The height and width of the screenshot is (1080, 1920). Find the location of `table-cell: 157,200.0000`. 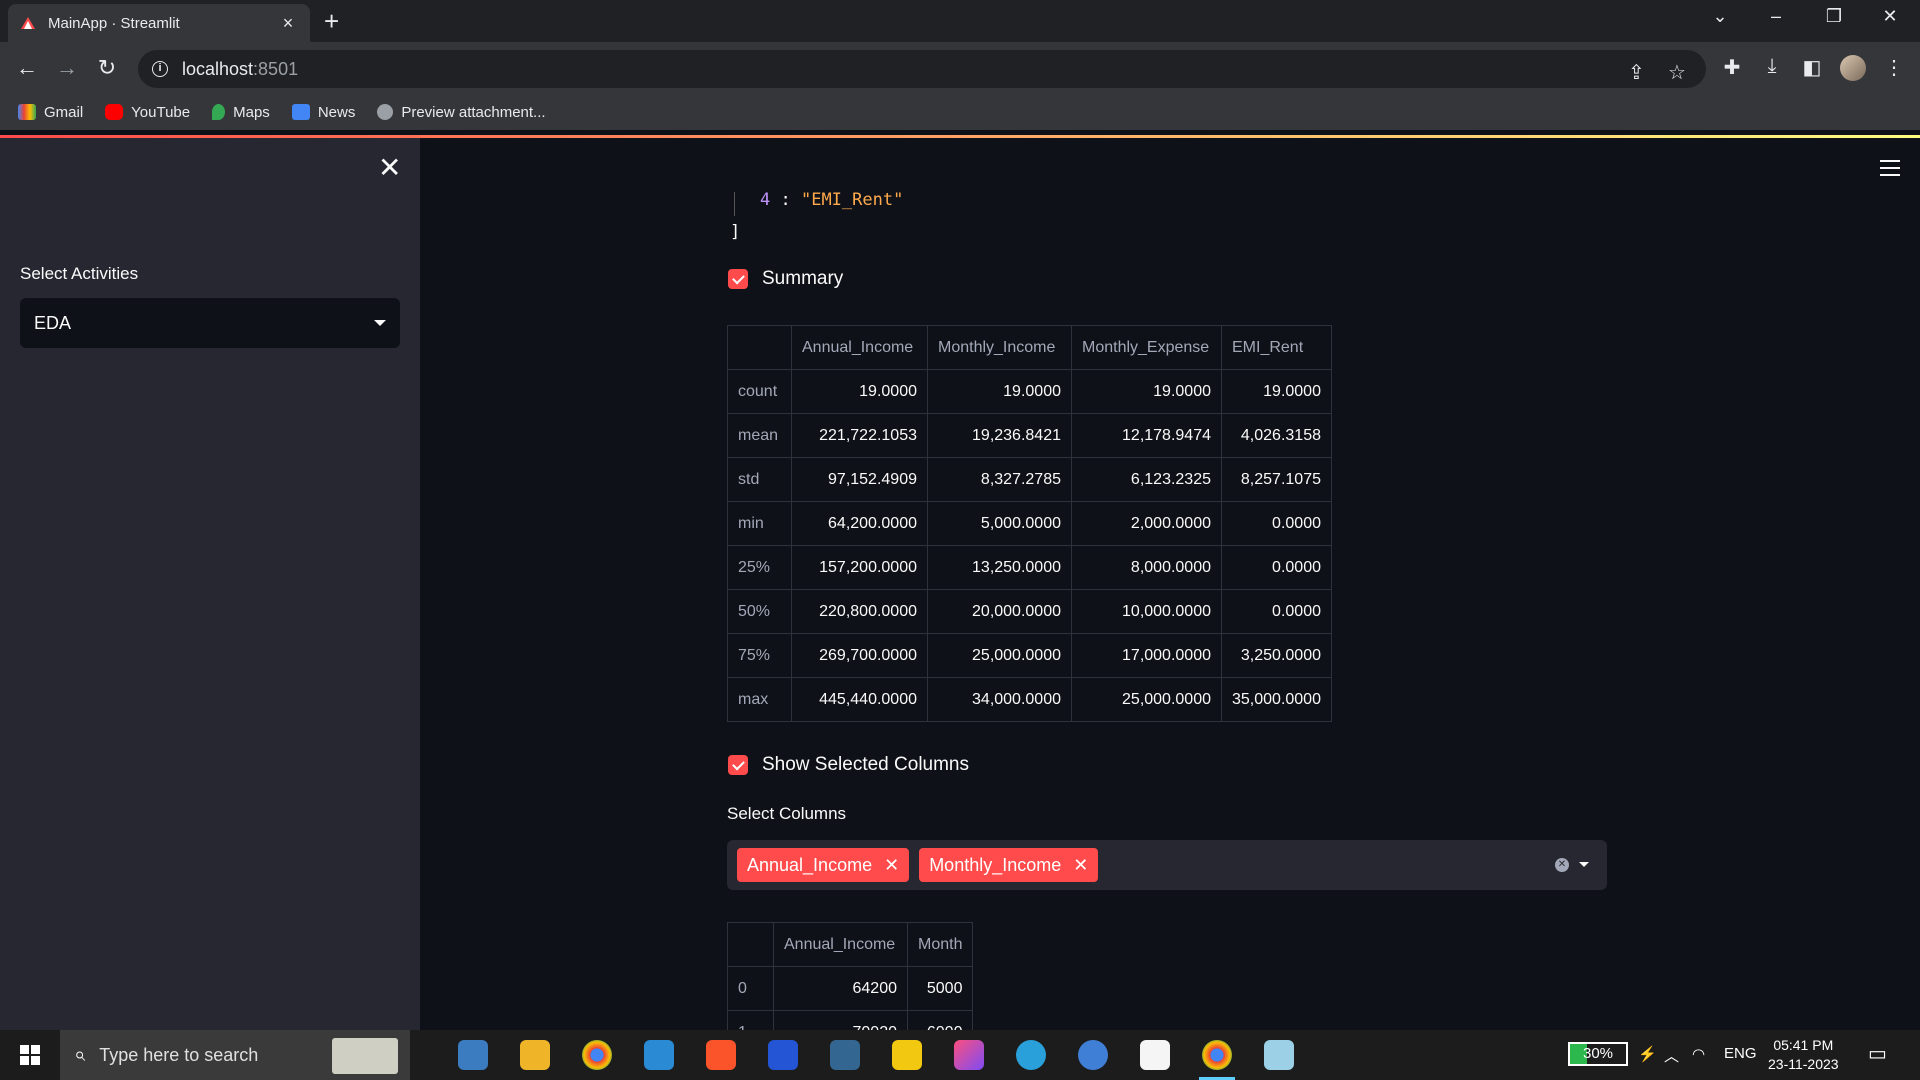

table-cell: 157,200.0000 is located at coordinates (859, 567).